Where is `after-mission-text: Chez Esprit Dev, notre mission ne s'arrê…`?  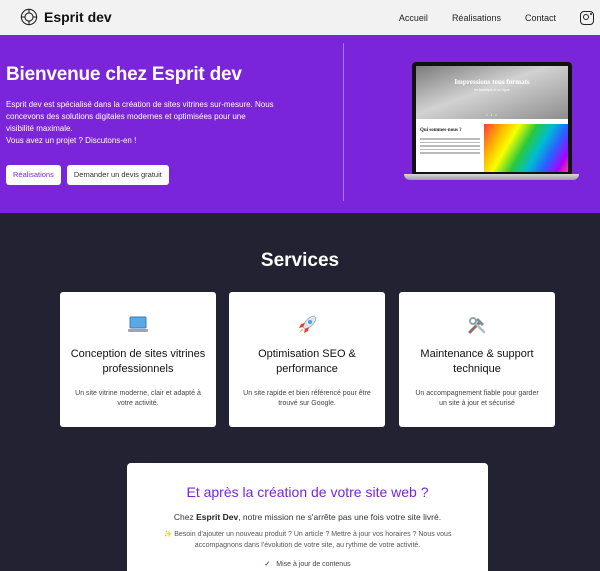 after-mission-text: Chez Esprit Dev, notre mission ne s'arrê… is located at coordinates (307, 517).